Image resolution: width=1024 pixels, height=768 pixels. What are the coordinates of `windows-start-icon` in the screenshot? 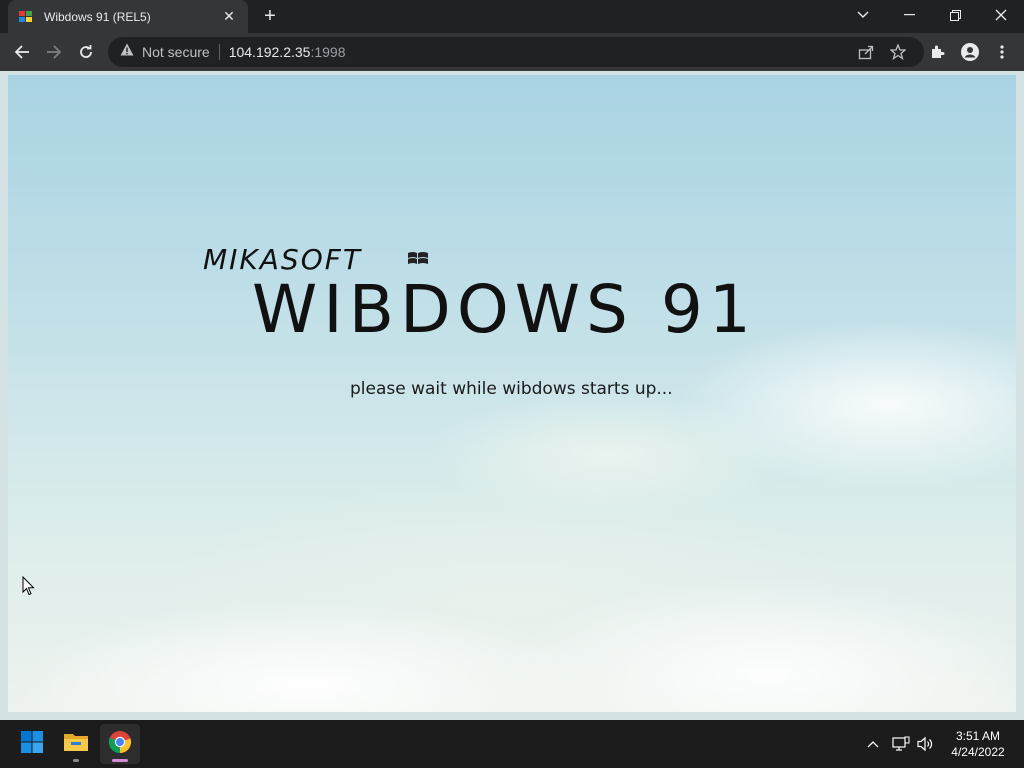 It's located at (32, 744).